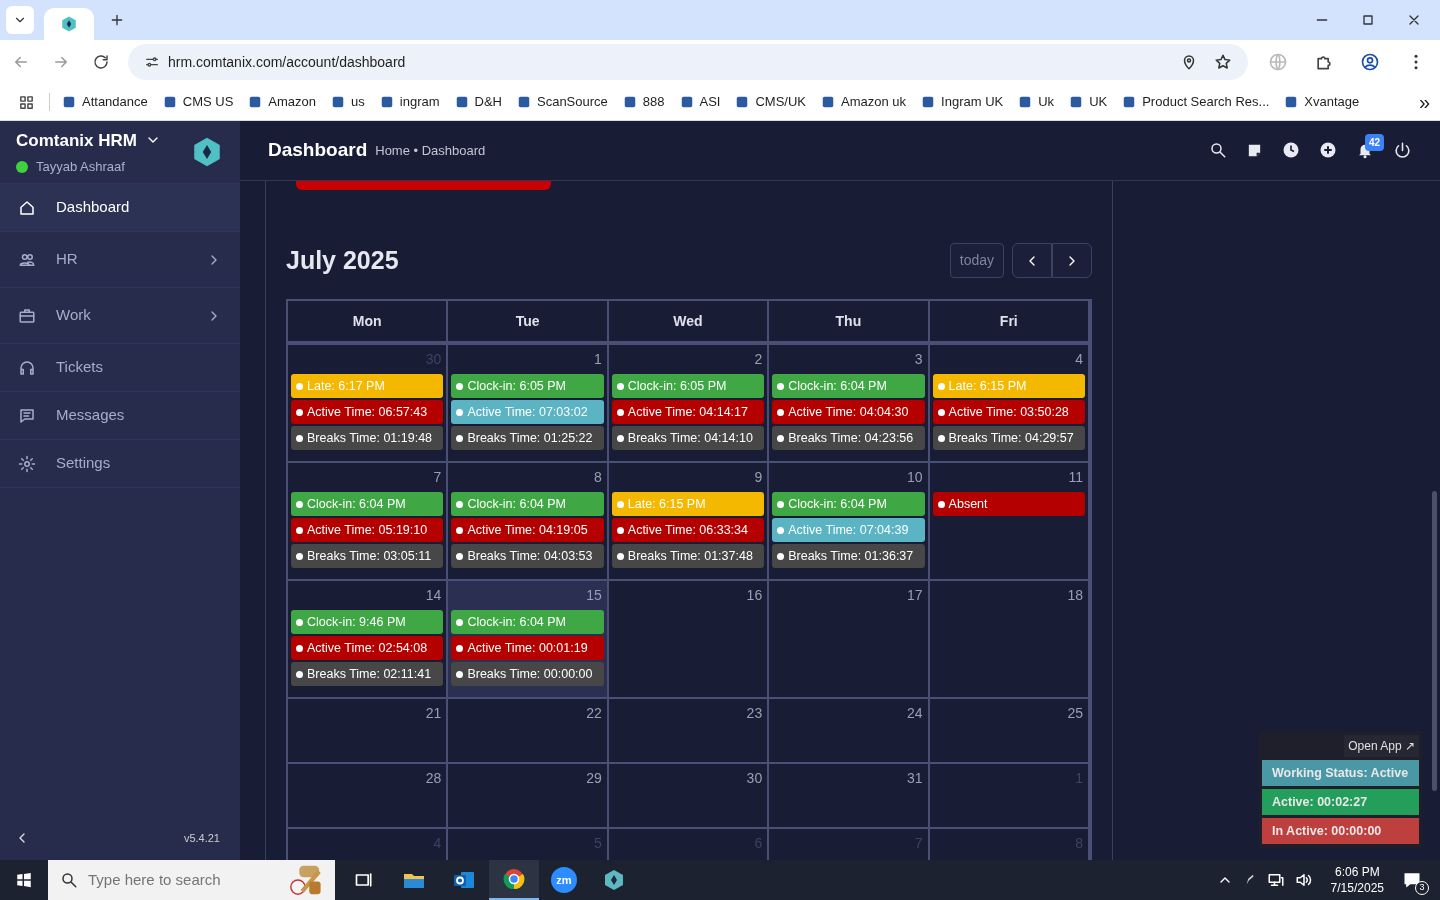 This screenshot has height=900, width=1440. I want to click on day-number: 1, so click(598, 360).